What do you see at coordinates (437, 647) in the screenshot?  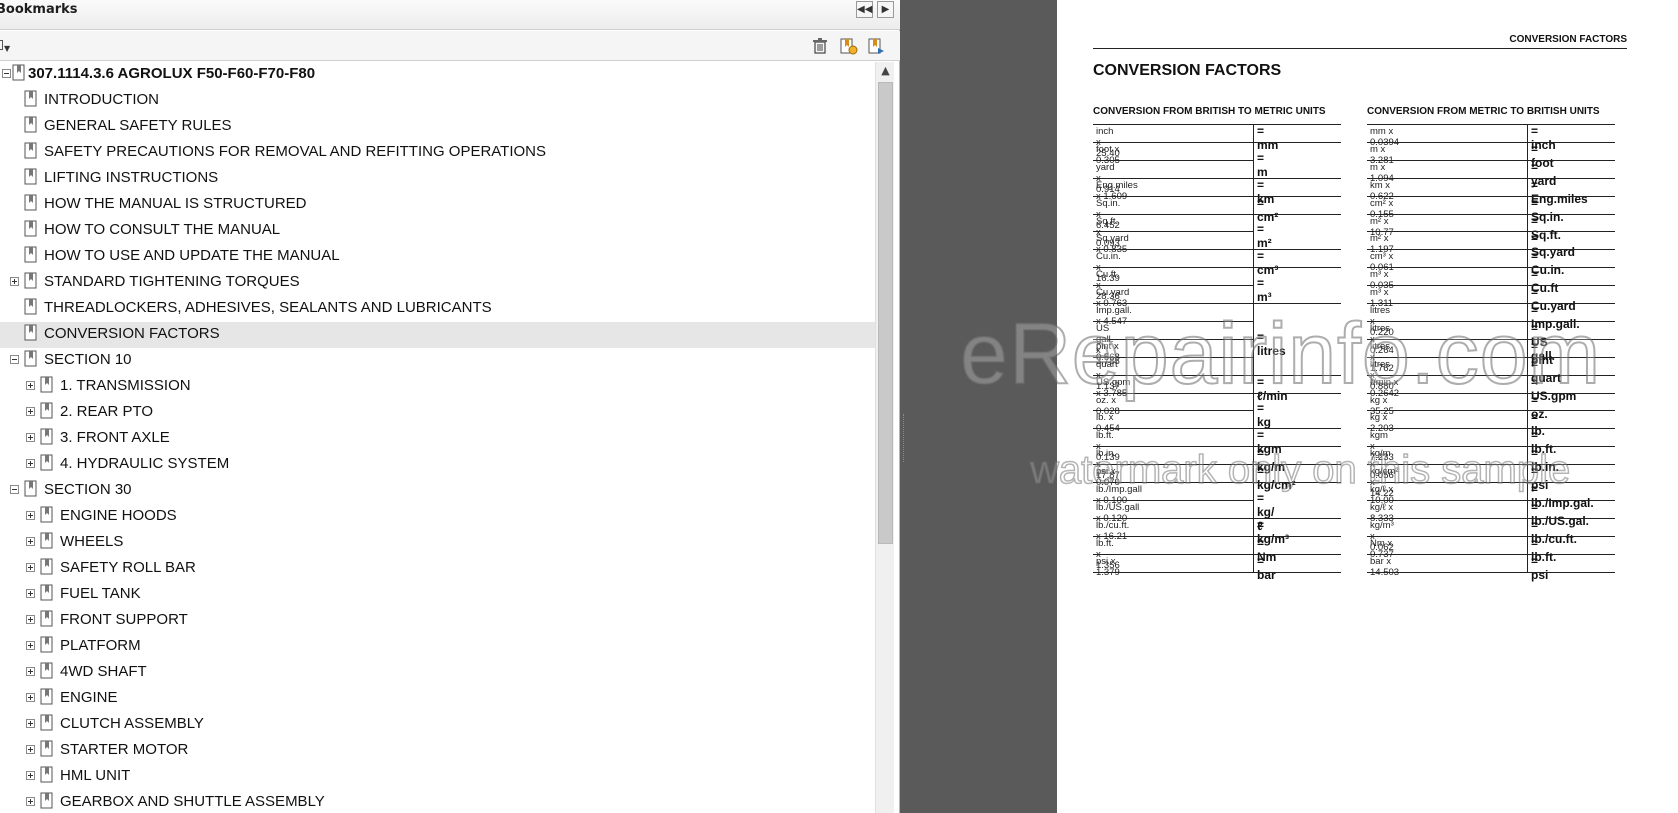 I see `bookmark-row: PLATFORM` at bounding box center [437, 647].